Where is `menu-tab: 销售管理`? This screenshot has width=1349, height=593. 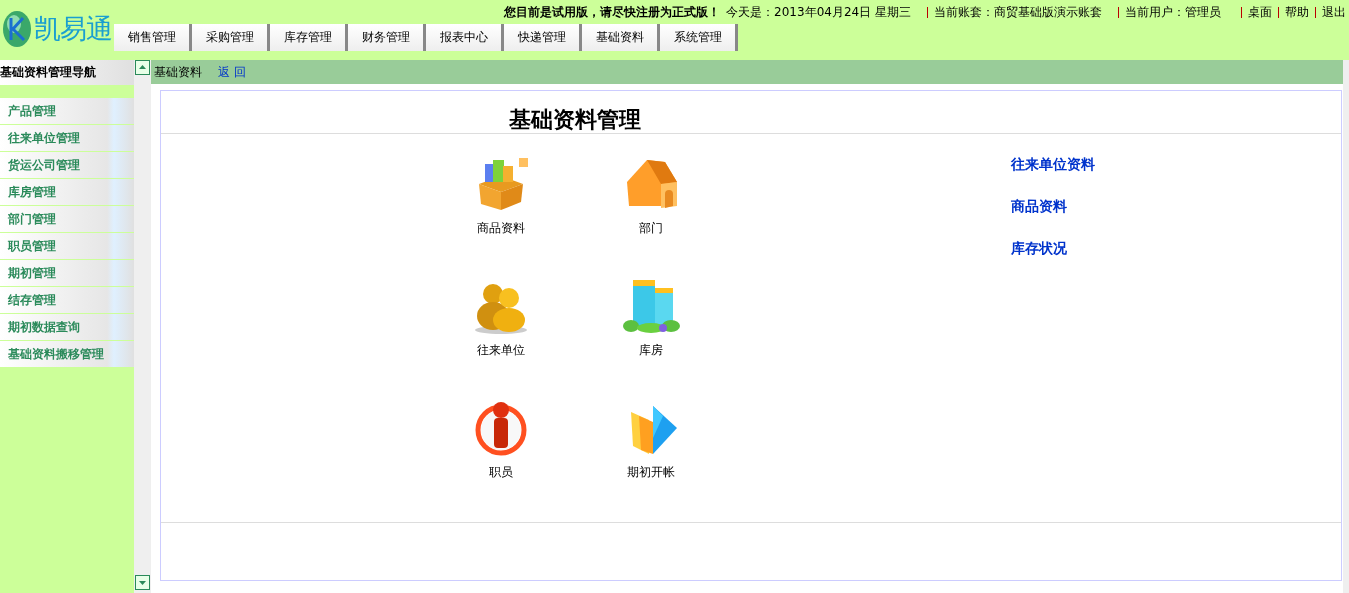 menu-tab: 销售管理 is located at coordinates (153, 37).